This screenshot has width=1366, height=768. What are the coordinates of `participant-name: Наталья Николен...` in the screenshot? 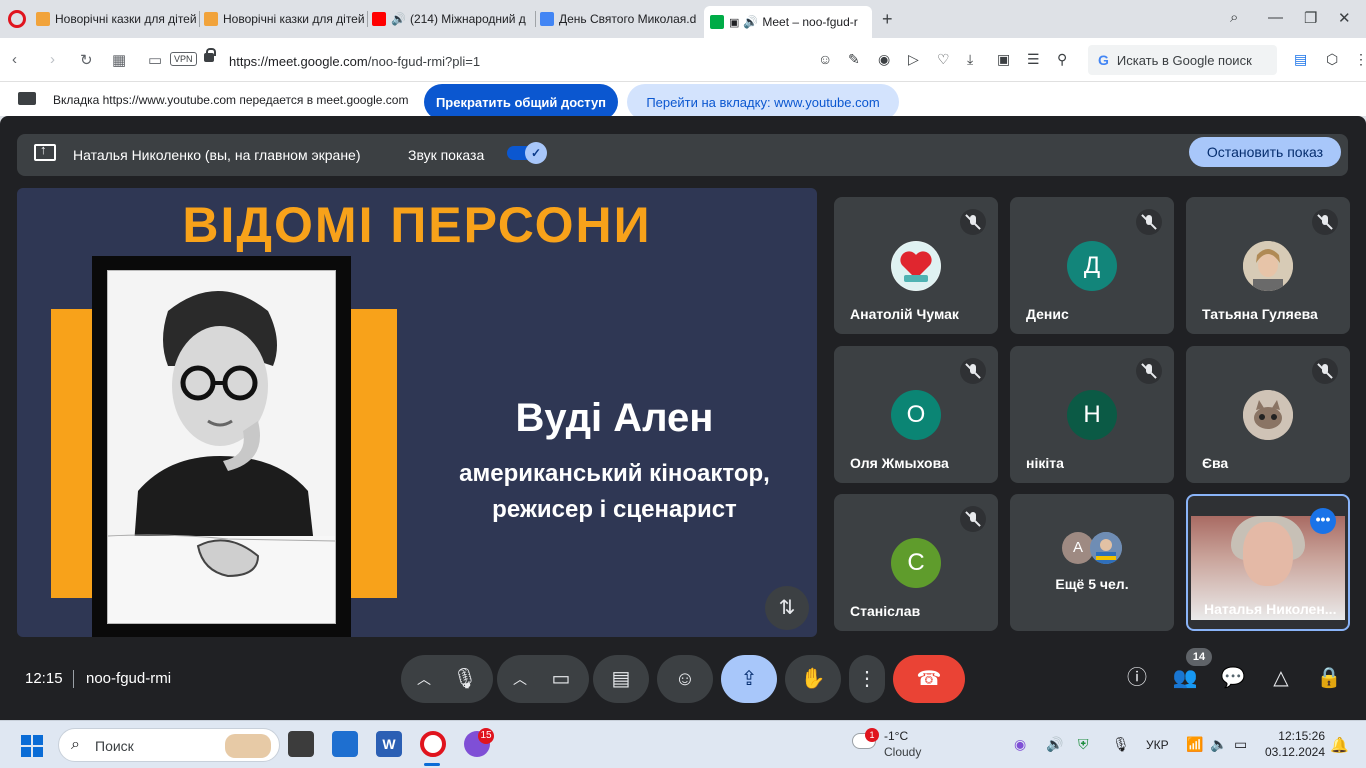 It's located at (1270, 609).